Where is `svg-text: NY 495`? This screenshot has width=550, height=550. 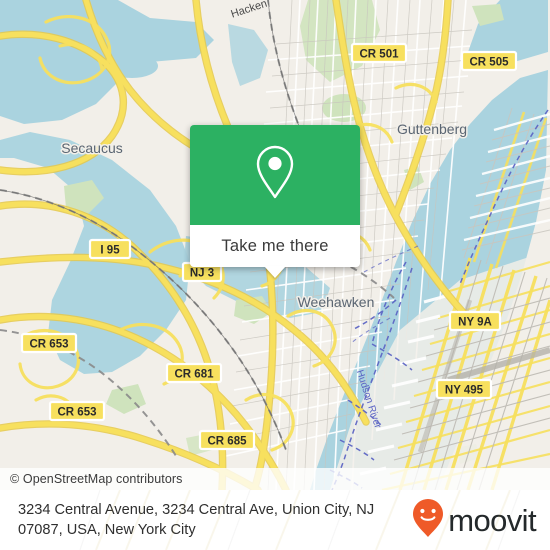
svg-text: NY 495 is located at coordinates (464, 391).